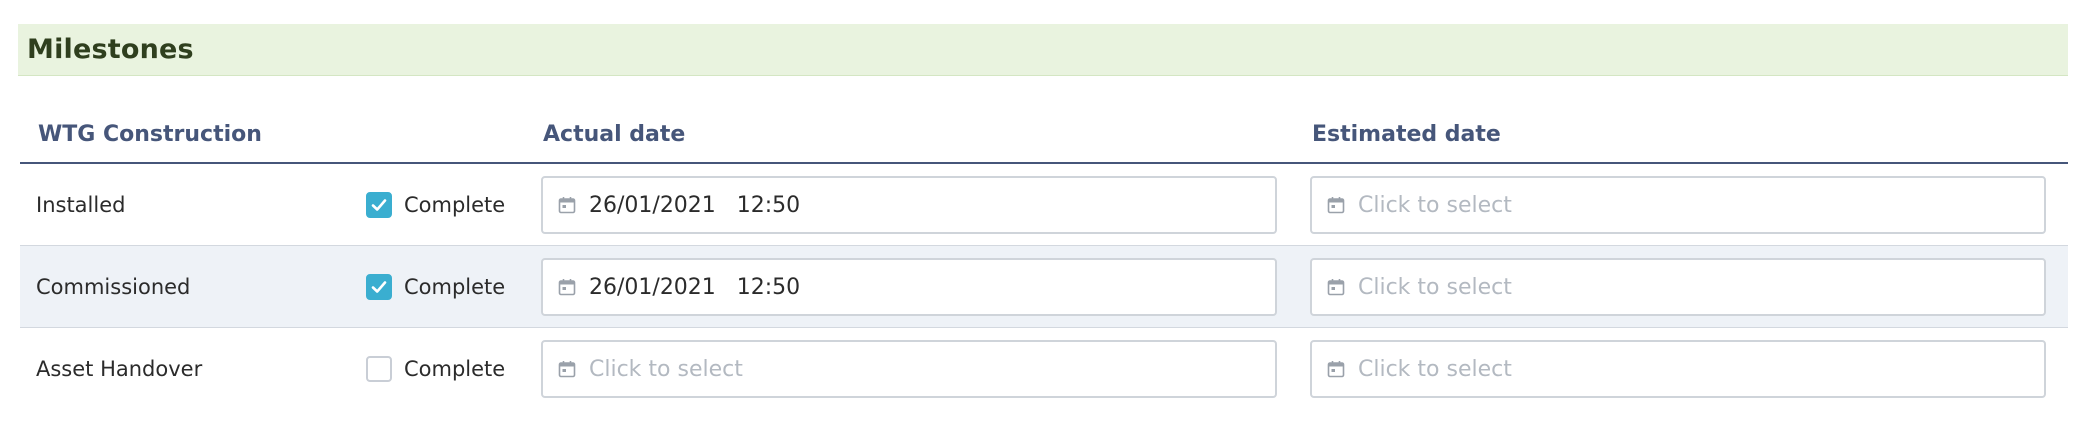  What do you see at coordinates (614, 134) in the screenshot?
I see `column-header-actual-date: Actual date` at bounding box center [614, 134].